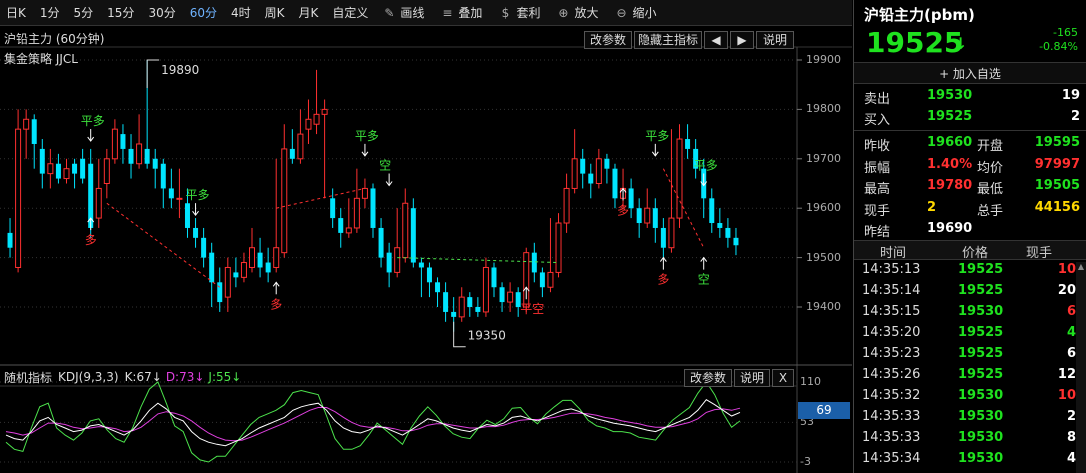  What do you see at coordinates (185, 377) in the screenshot?
I see `kdj-d-value: D:73↓` at bounding box center [185, 377].